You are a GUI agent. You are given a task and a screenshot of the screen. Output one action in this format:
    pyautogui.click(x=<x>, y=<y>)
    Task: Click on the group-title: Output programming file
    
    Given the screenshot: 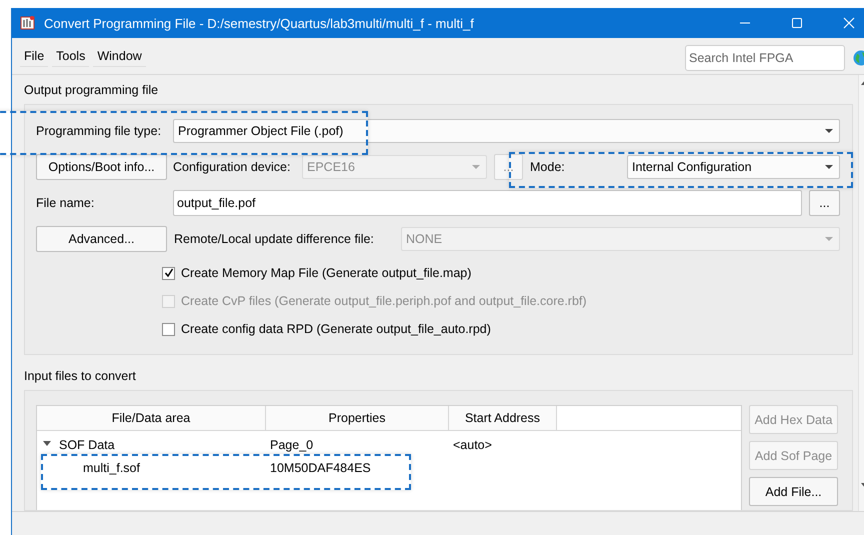 What is the action you would take?
    pyautogui.click(x=92, y=91)
    